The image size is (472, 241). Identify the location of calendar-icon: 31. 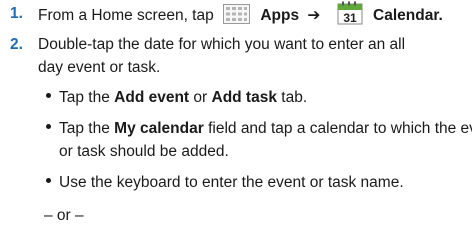
(350, 13).